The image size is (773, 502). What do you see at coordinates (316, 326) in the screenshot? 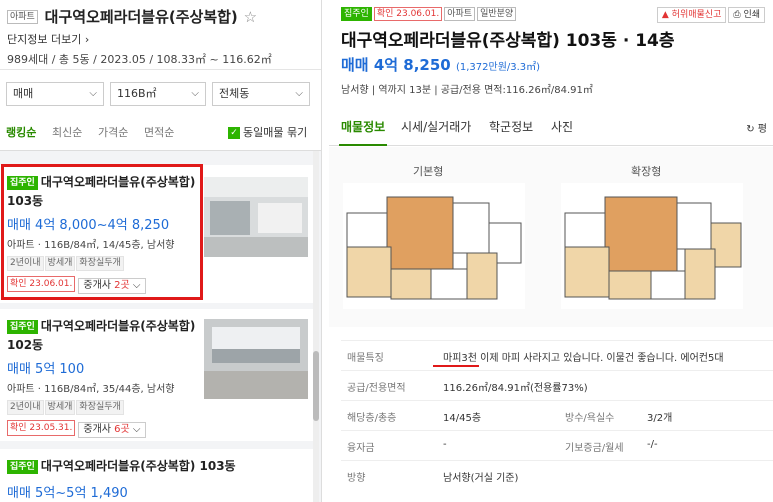
I see `scrollbar` at bounding box center [316, 326].